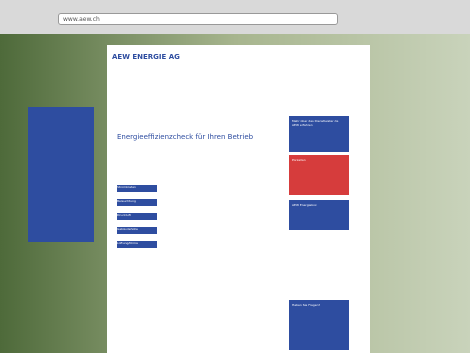  I want to click on button-5: Lüftung/Klima, so click(137, 244).